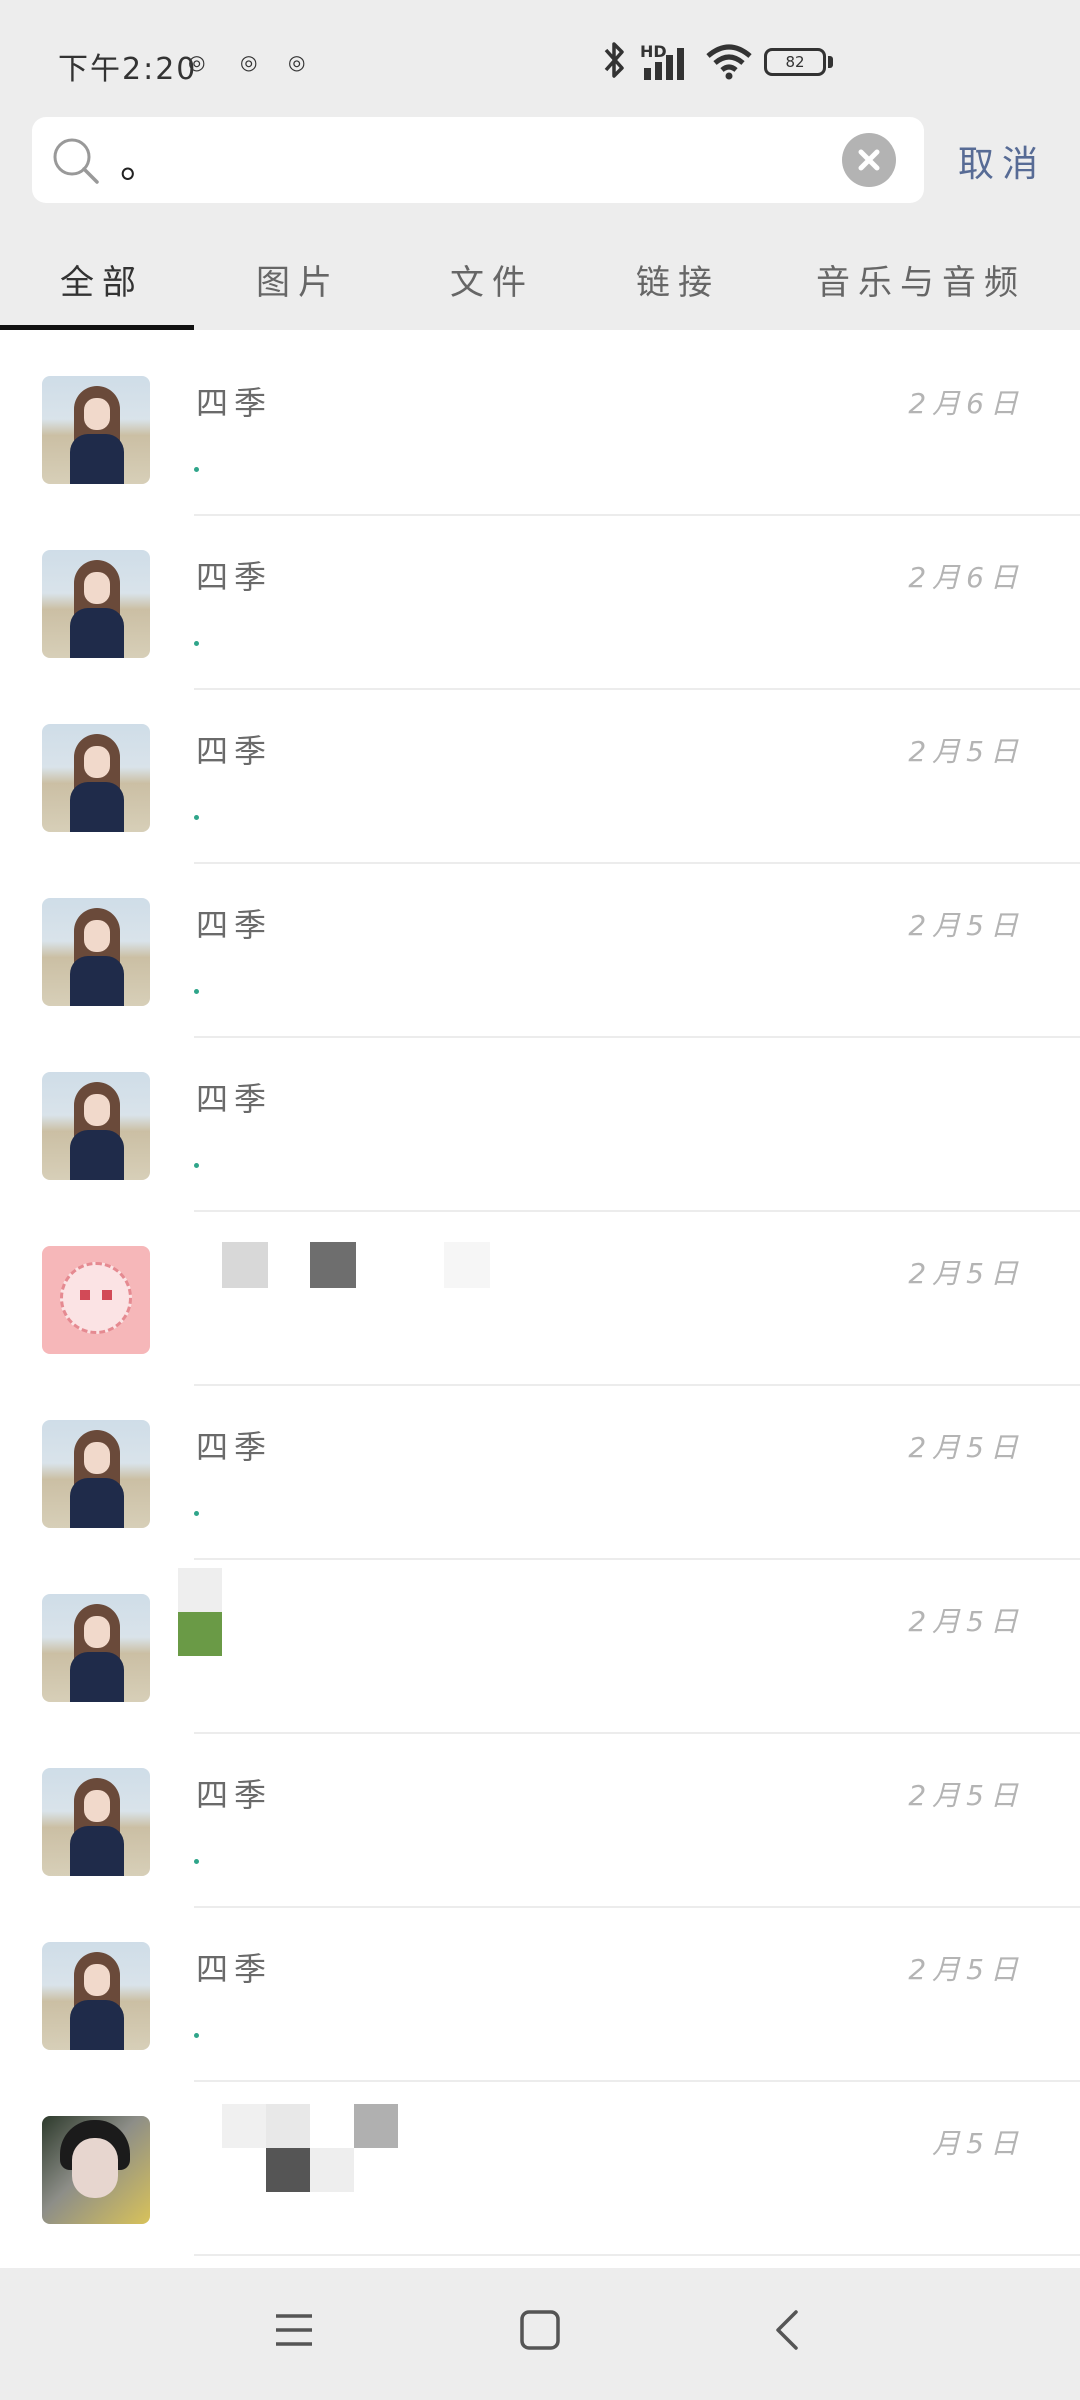 Image resolution: width=1080 pixels, height=2400 pixels. I want to click on signal-icon, so click(664, 64).